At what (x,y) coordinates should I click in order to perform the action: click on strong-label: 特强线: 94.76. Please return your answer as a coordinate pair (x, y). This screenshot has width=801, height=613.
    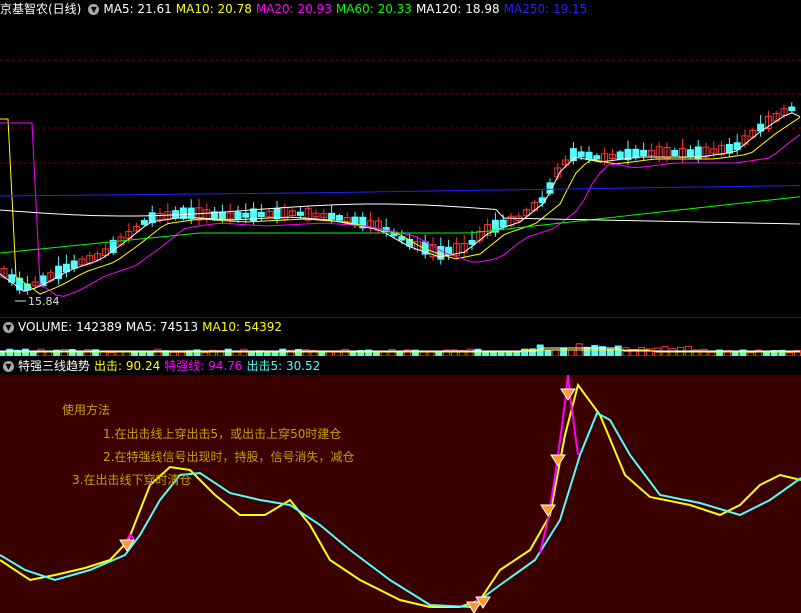
    Looking at the image, I should click on (203, 366).